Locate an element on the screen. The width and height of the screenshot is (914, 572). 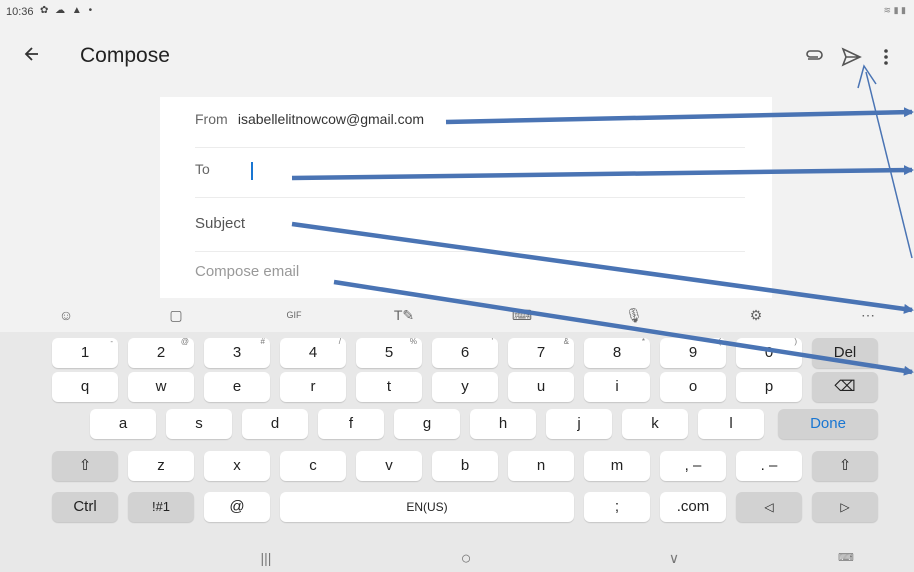
key-label: 4 is located at coordinates (313, 352).